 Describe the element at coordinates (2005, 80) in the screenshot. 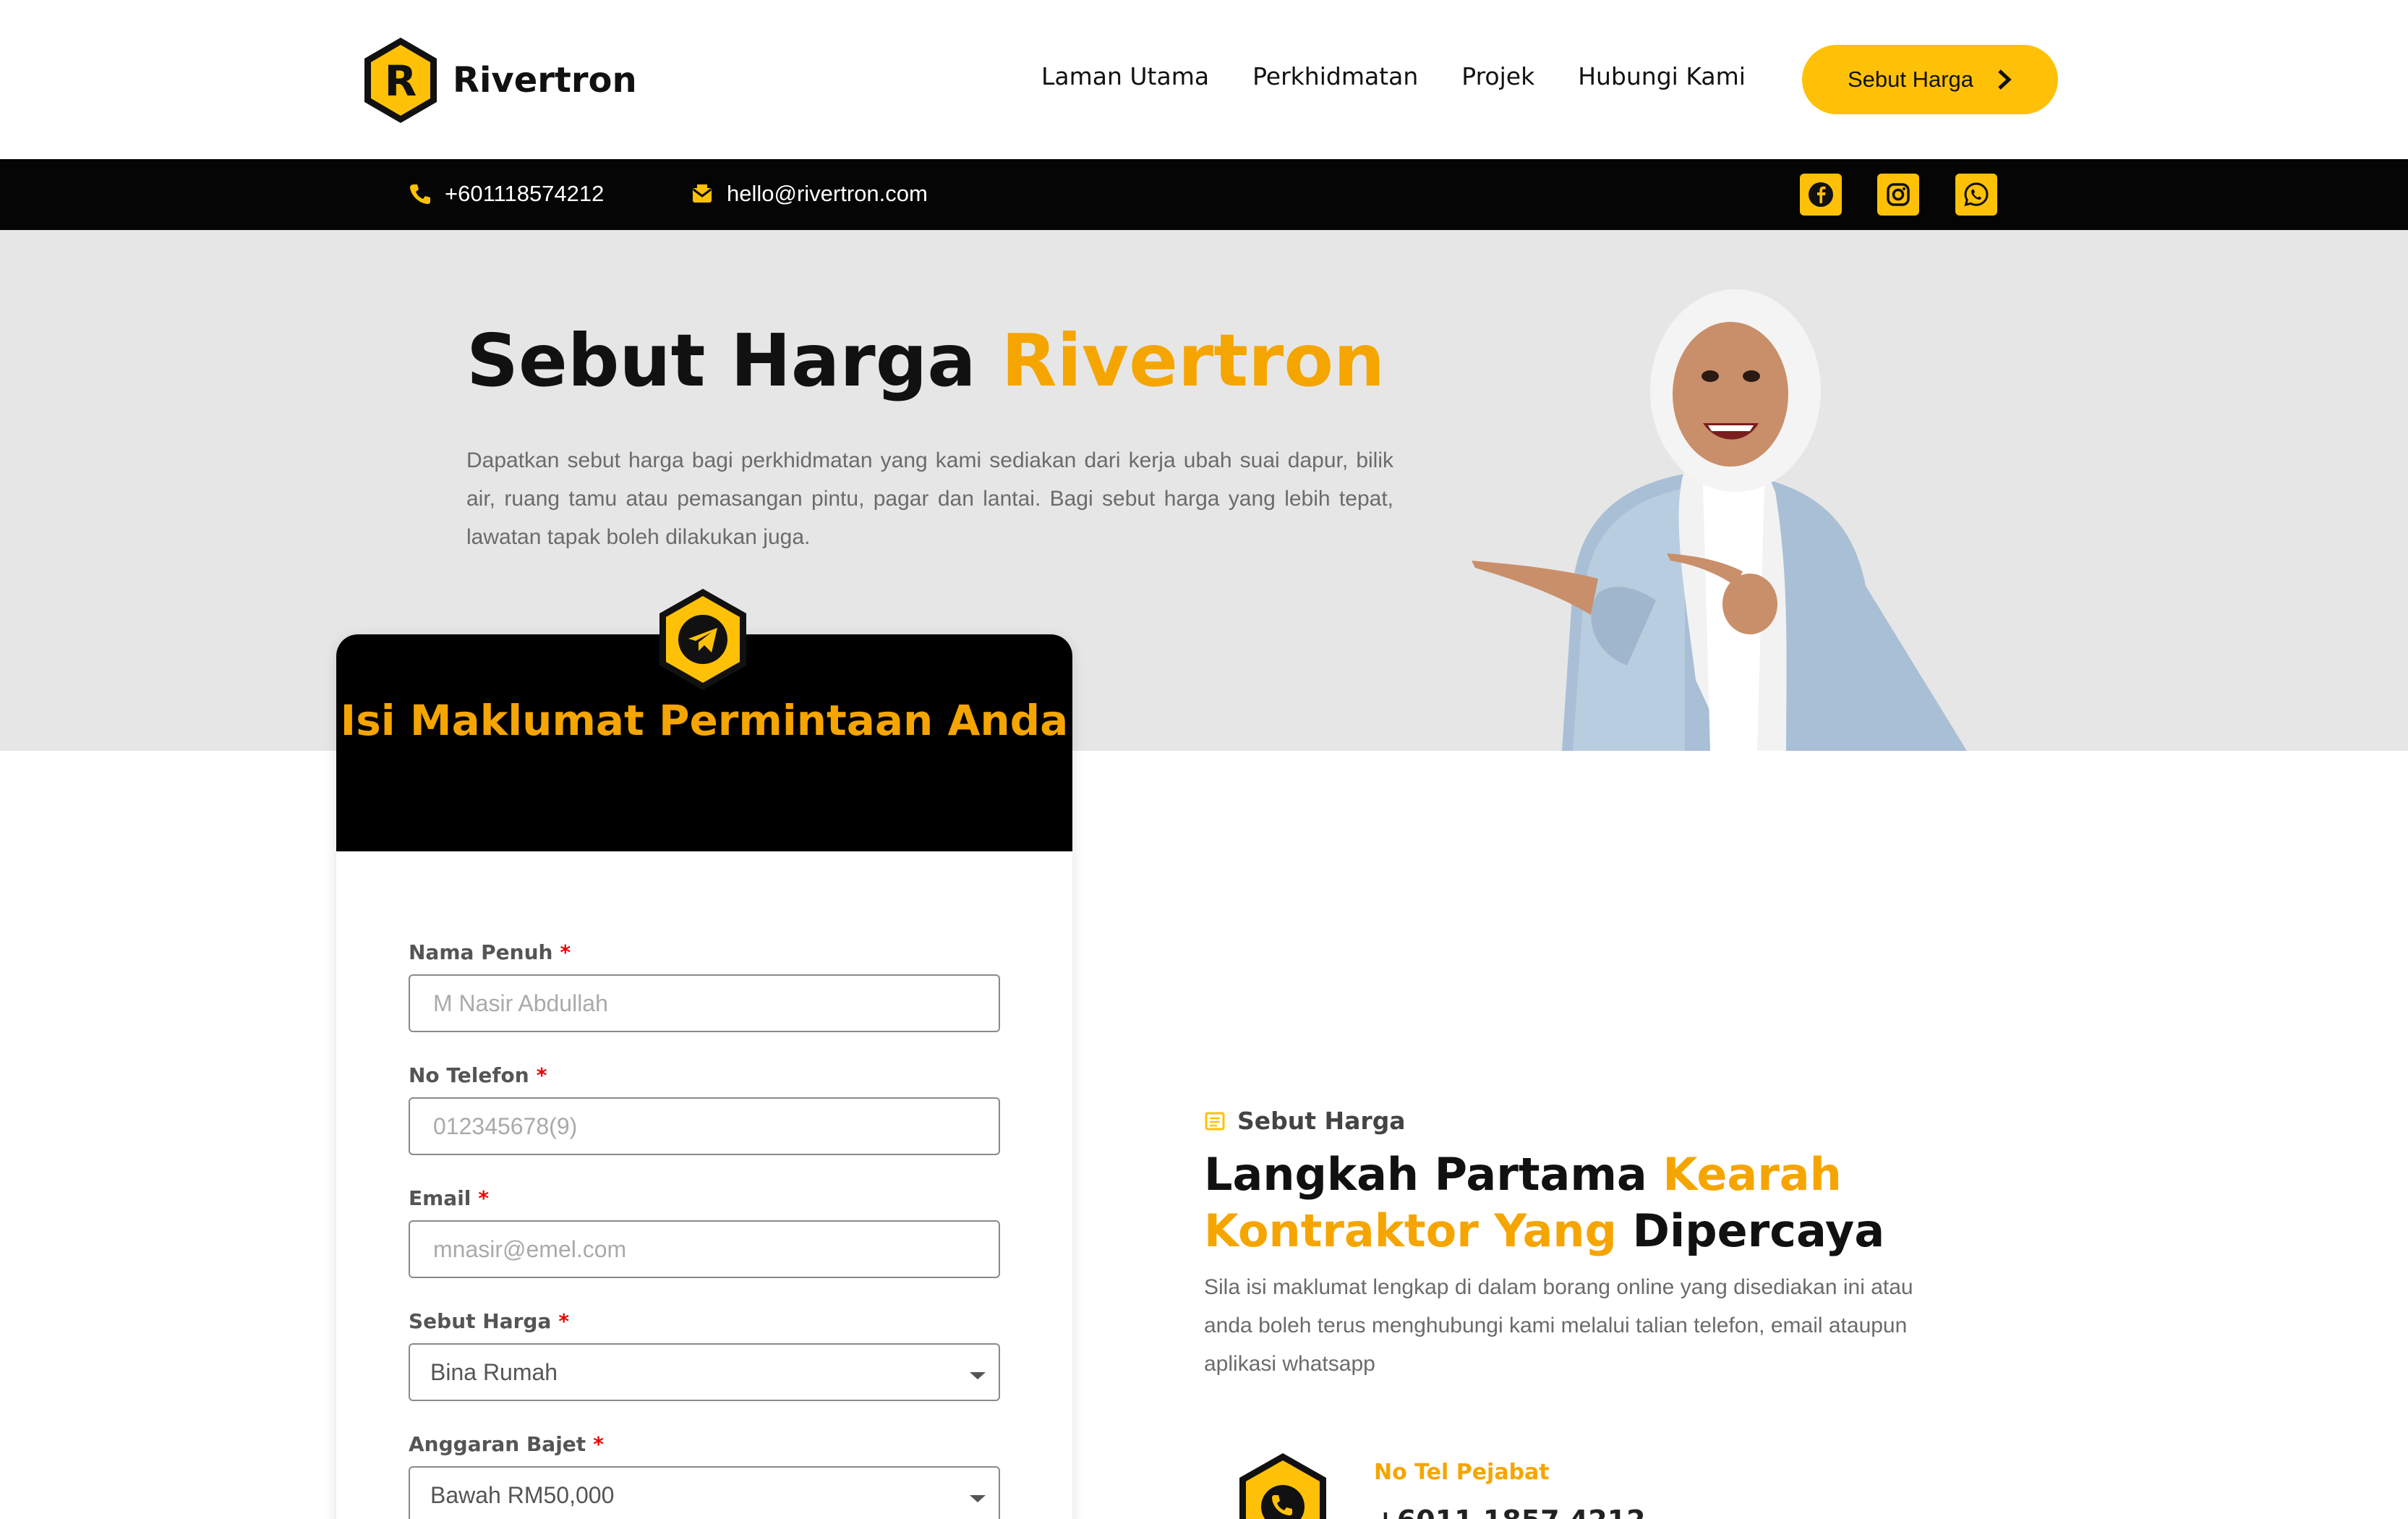

I see `chevron-right-icon` at that location.